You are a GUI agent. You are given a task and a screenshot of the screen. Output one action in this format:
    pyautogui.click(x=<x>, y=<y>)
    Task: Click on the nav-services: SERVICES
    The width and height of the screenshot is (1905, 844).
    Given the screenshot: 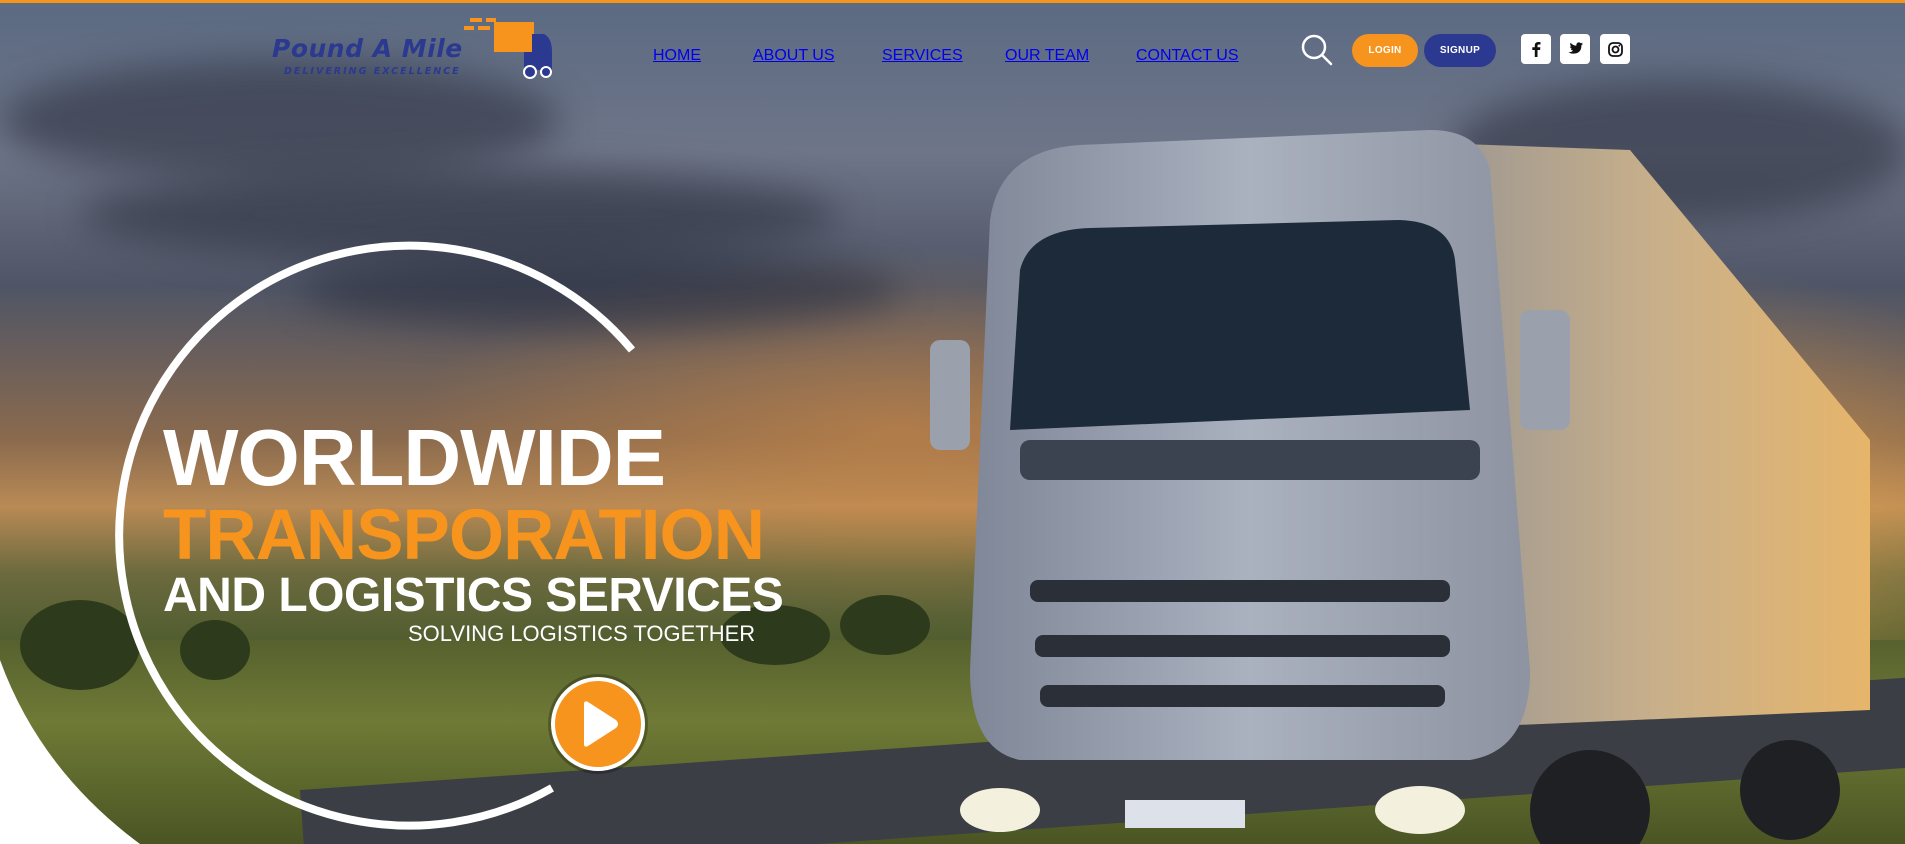 What is the action you would take?
    pyautogui.click(x=922, y=56)
    